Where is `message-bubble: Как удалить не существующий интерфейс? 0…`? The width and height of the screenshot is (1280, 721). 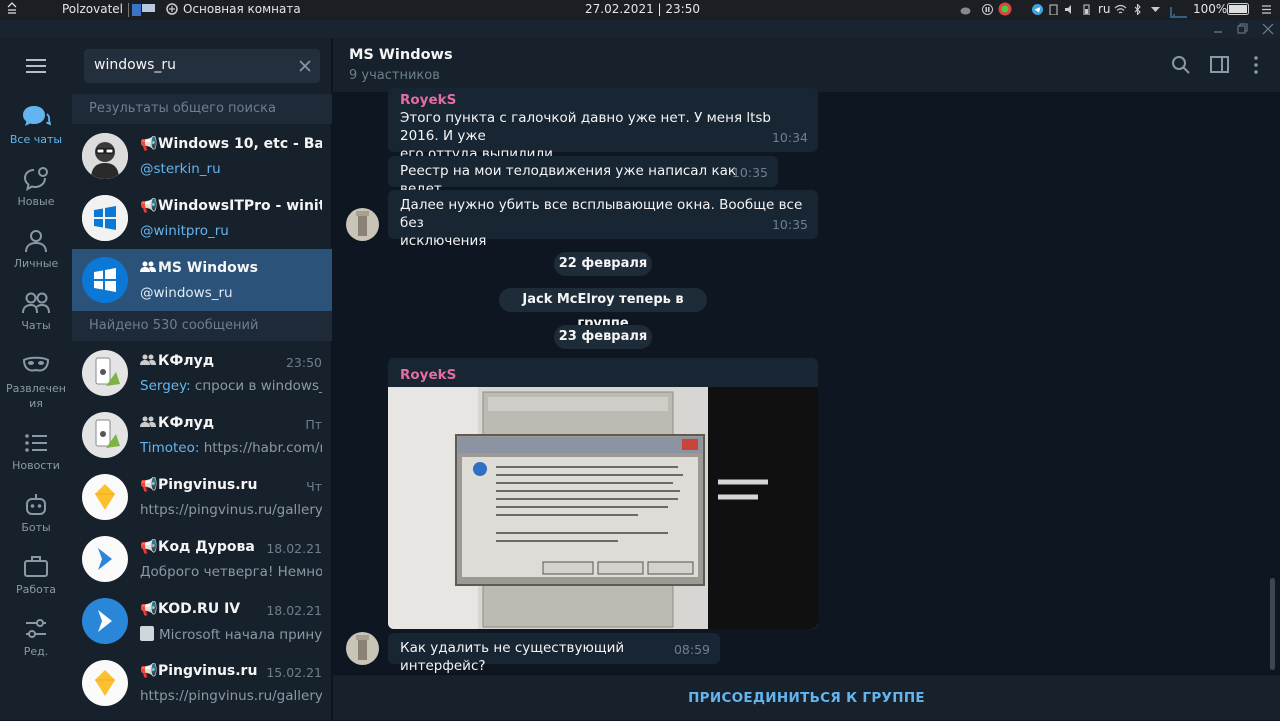
message-bubble: Как удалить не существующий интерфейс? 0… is located at coordinates (554, 653).